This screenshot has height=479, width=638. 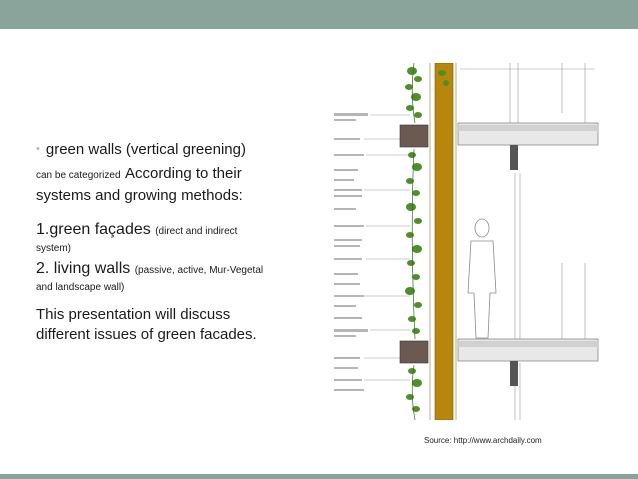 What do you see at coordinates (145, 149) in the screenshot?
I see `bullet-text: green walls (vertical greening)` at bounding box center [145, 149].